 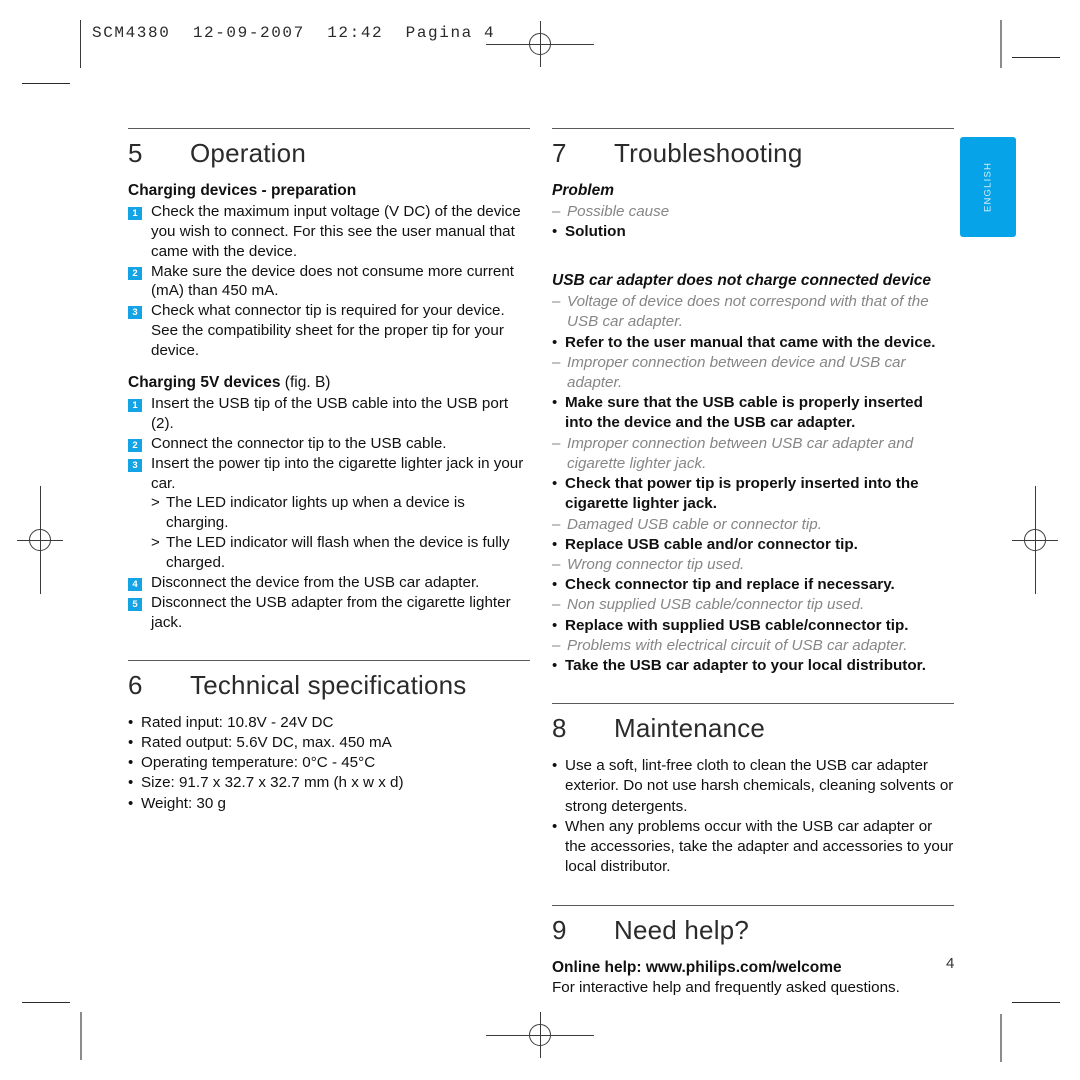 What do you see at coordinates (135, 585) in the screenshot?
I see `step-number-marker: 4` at bounding box center [135, 585].